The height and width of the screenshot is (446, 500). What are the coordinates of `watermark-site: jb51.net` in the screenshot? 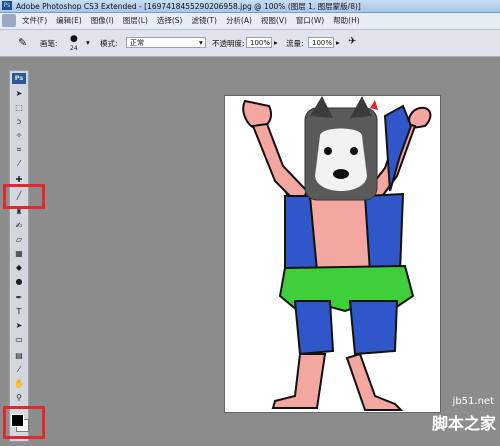 It's located at (473, 401).